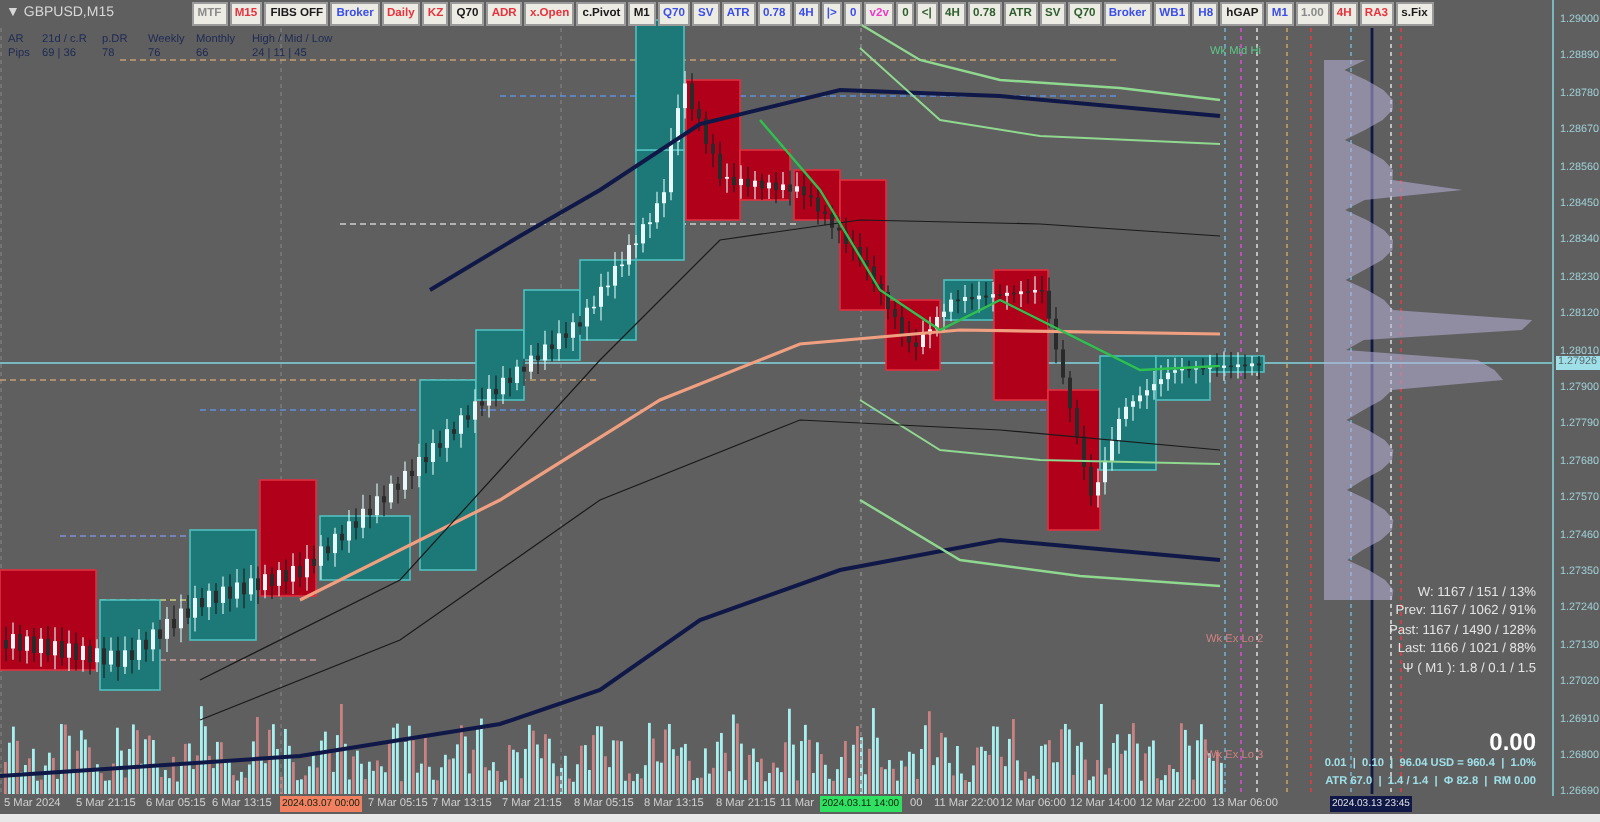 The image size is (1600, 822). Describe the element at coordinates (660, 85) in the screenshot. I see `candle-box` at that location.